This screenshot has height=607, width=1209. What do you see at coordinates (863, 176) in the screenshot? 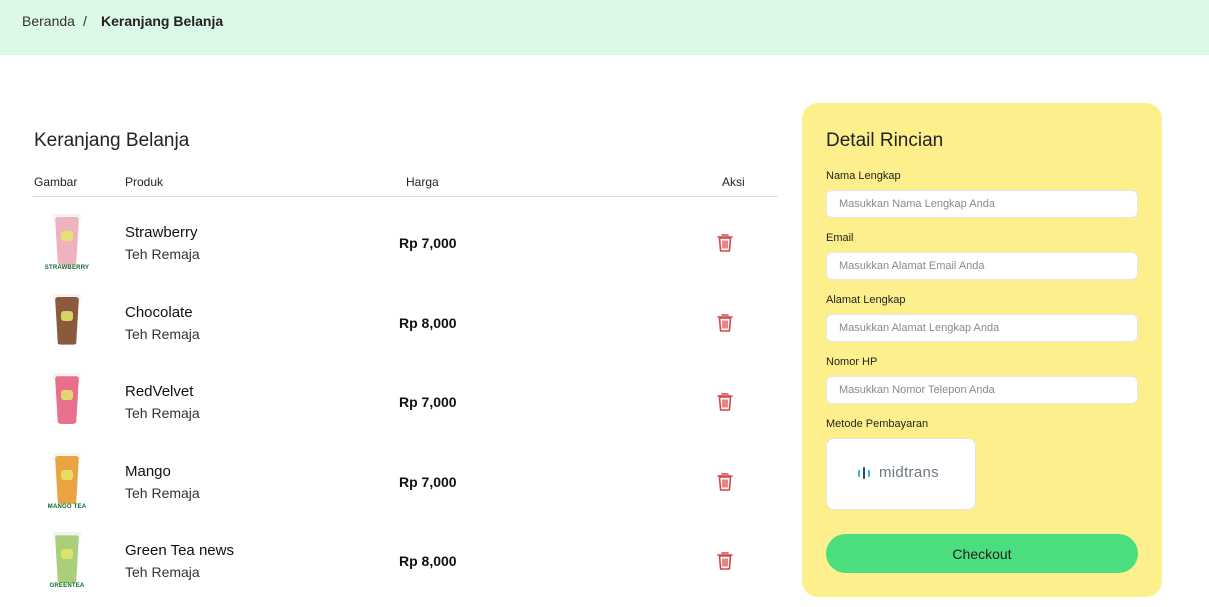
I see `name-label: Nama Lengkap` at bounding box center [863, 176].